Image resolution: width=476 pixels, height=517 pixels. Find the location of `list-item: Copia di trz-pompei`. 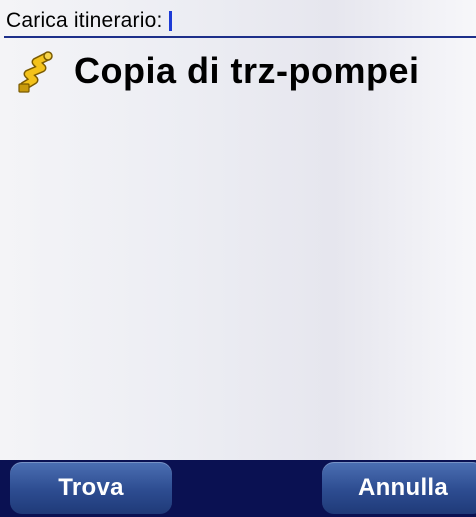

list-item: Copia di trz-pompei is located at coordinates (238, 70).